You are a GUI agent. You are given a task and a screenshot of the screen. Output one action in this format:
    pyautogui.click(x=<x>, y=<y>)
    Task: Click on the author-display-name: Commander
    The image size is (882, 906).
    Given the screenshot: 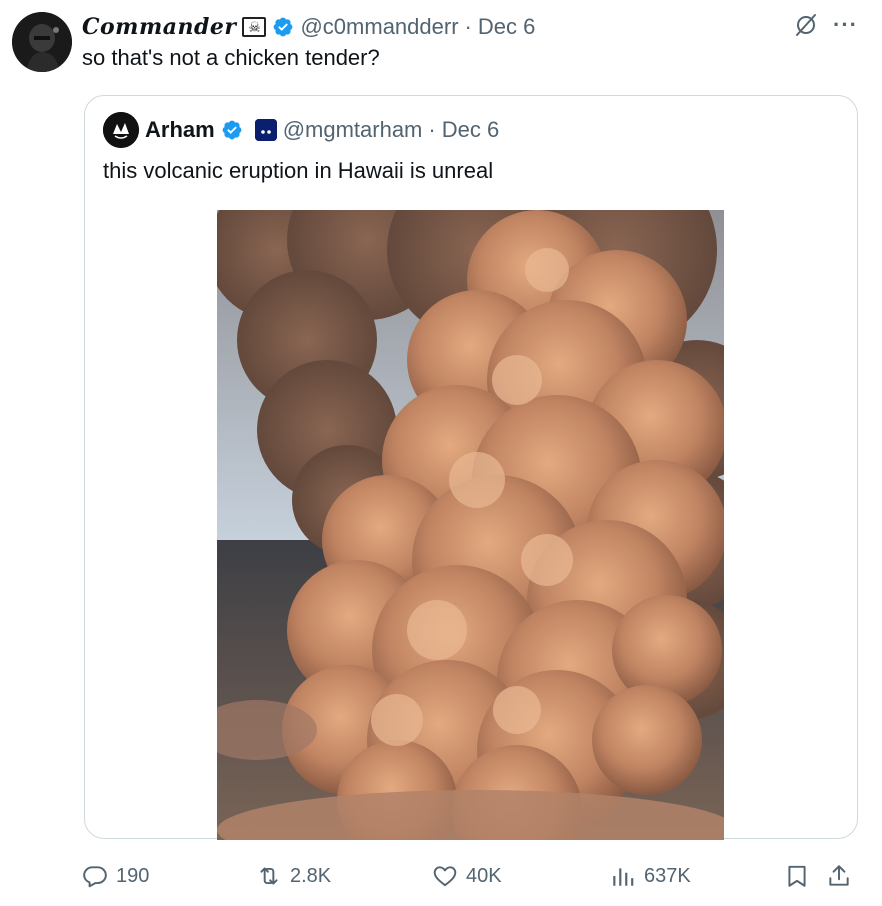 What is the action you would take?
    pyautogui.click(x=159, y=27)
    